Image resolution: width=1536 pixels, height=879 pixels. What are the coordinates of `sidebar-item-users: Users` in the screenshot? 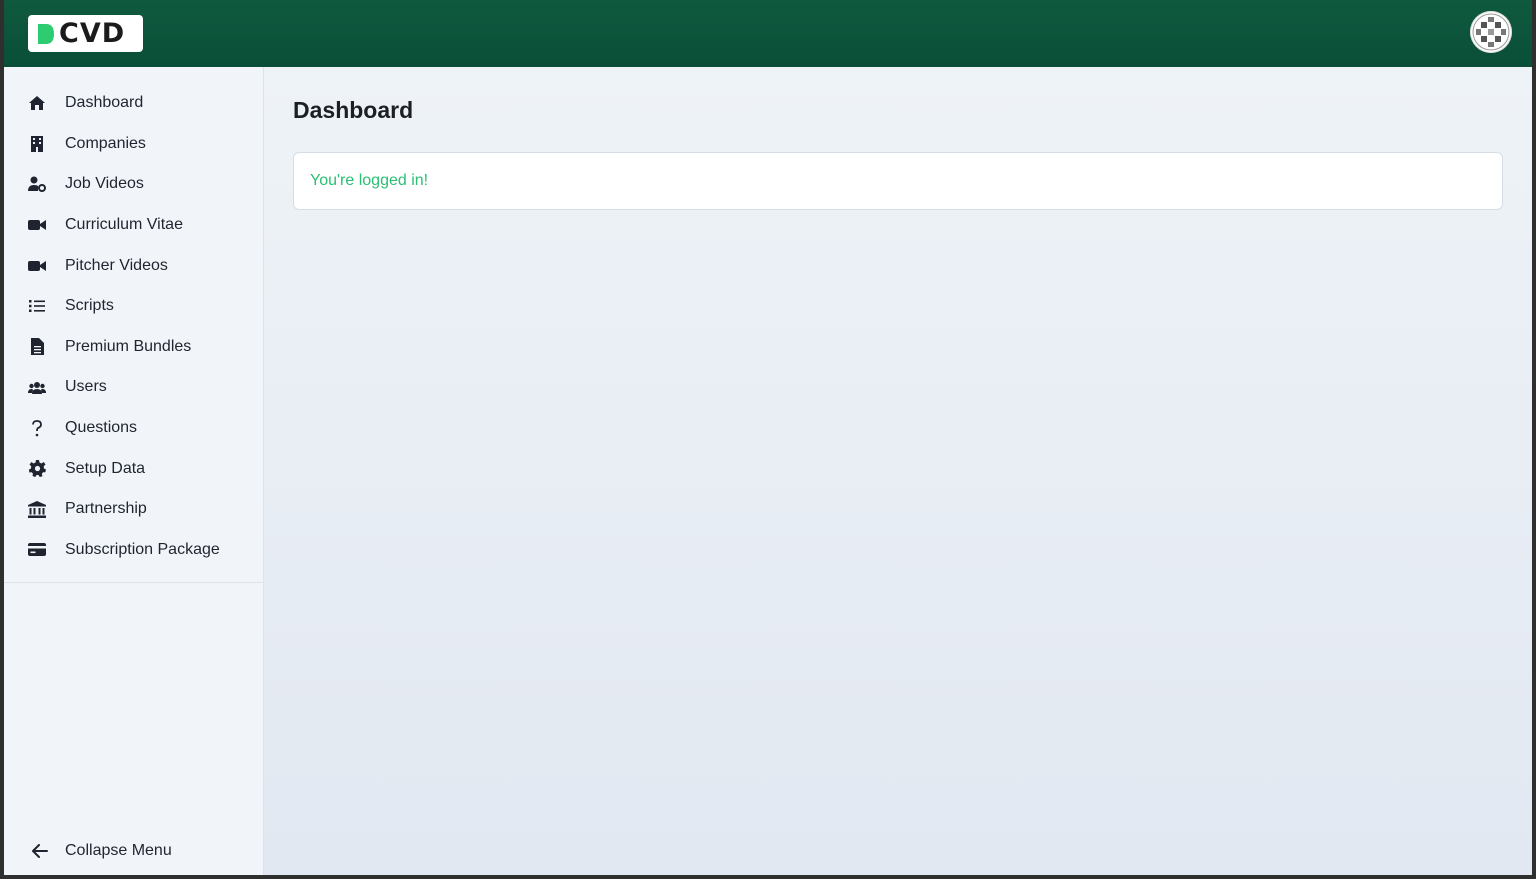 It's located at (133, 387).